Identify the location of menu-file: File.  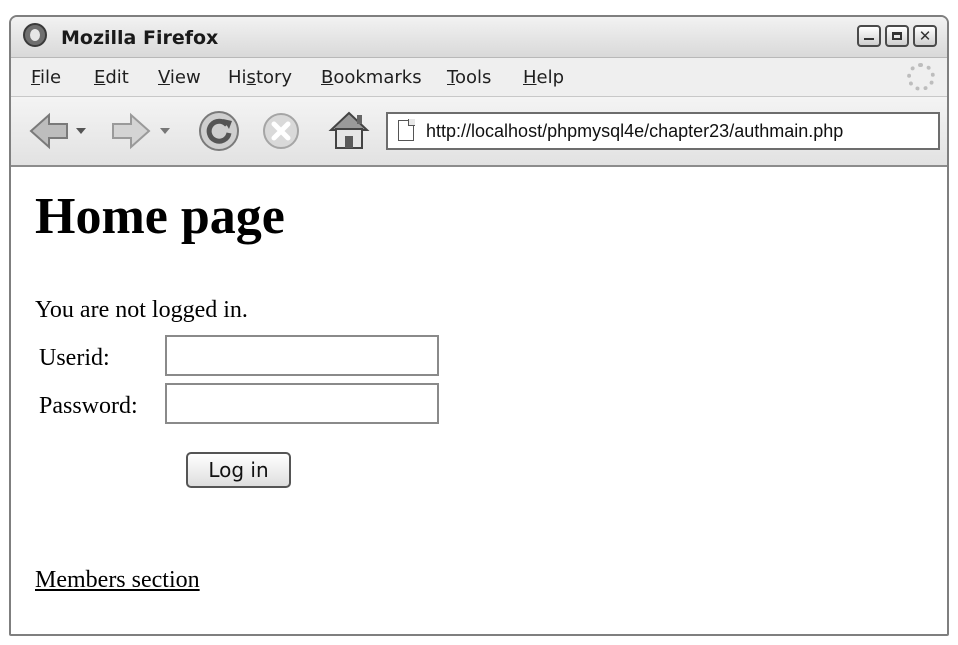
(46, 77).